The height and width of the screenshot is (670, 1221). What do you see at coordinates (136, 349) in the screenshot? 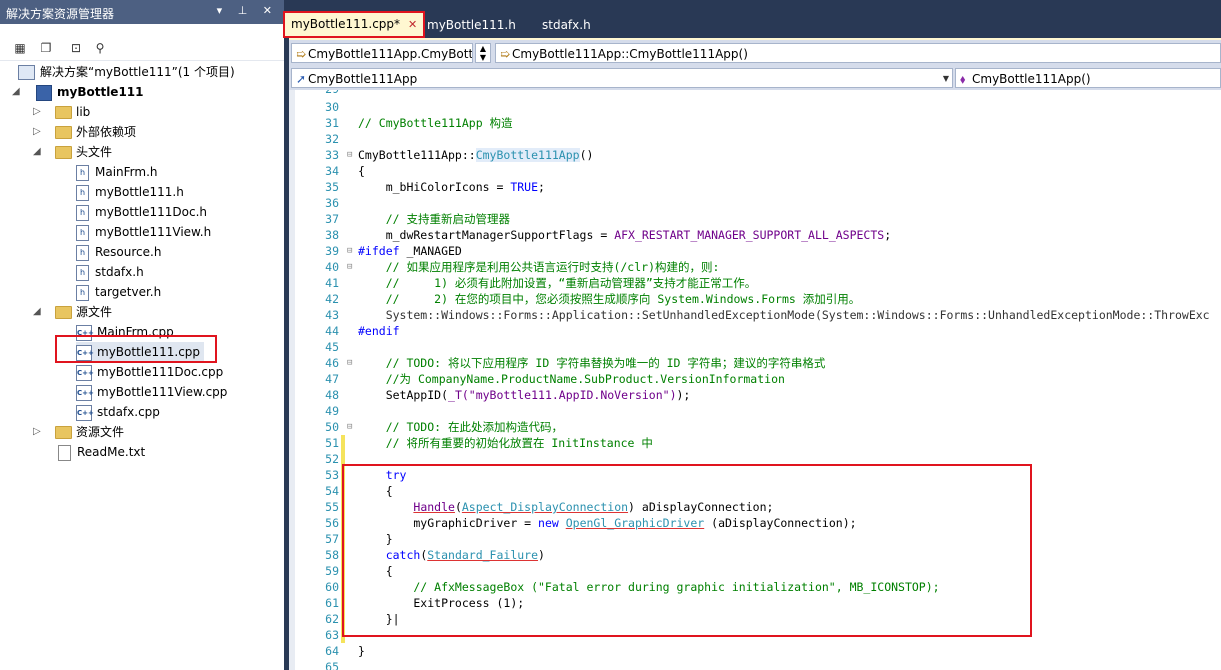
I see `highlight-box-file` at bounding box center [136, 349].